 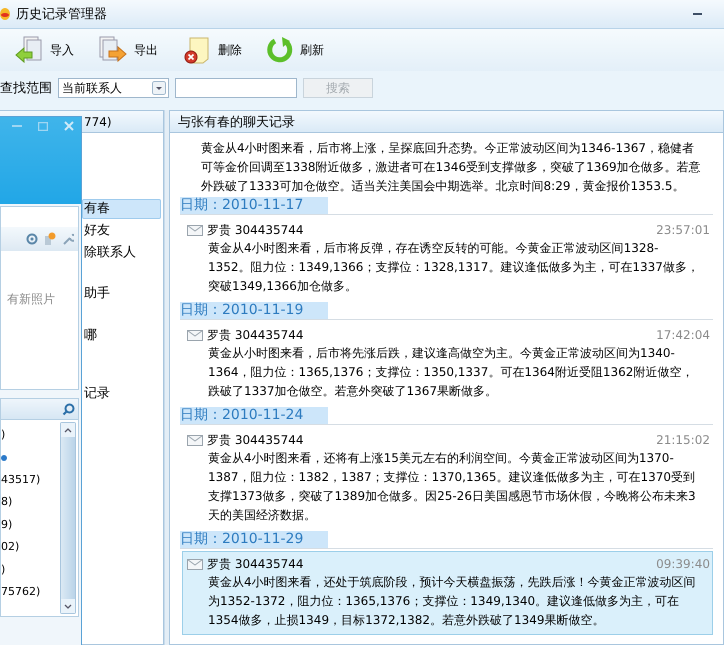 I want to click on tree-item: 记录, so click(x=121, y=394).